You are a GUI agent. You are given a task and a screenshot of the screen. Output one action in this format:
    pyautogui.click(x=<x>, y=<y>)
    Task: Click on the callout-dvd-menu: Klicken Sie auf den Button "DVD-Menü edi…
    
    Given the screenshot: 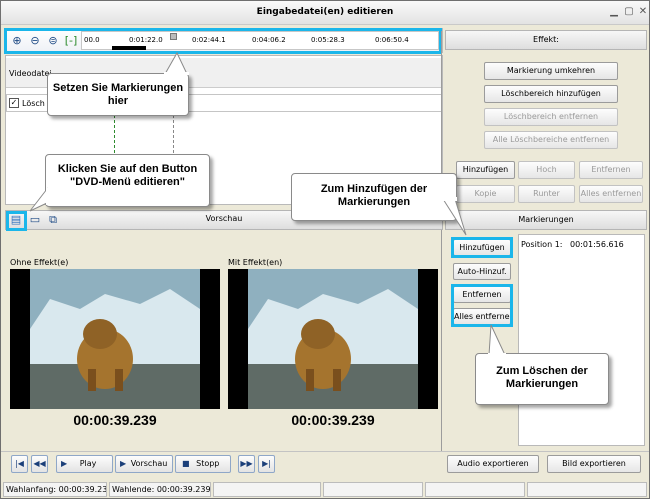 What is the action you would take?
    pyautogui.click(x=127, y=180)
    